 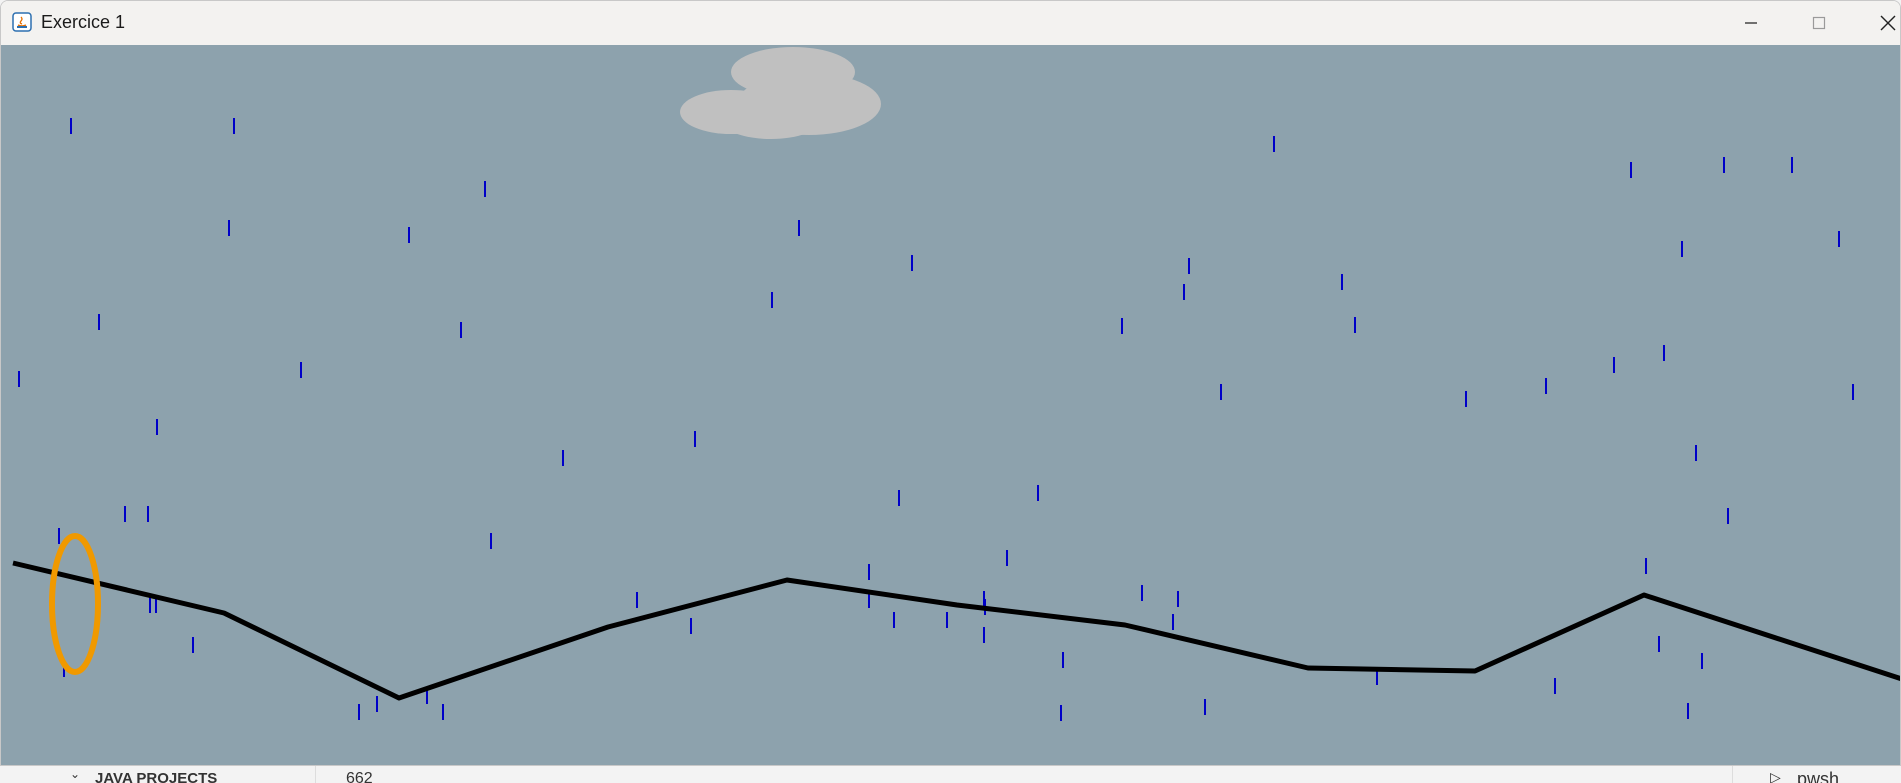 I want to click on minimize-button, so click(x=1751, y=23).